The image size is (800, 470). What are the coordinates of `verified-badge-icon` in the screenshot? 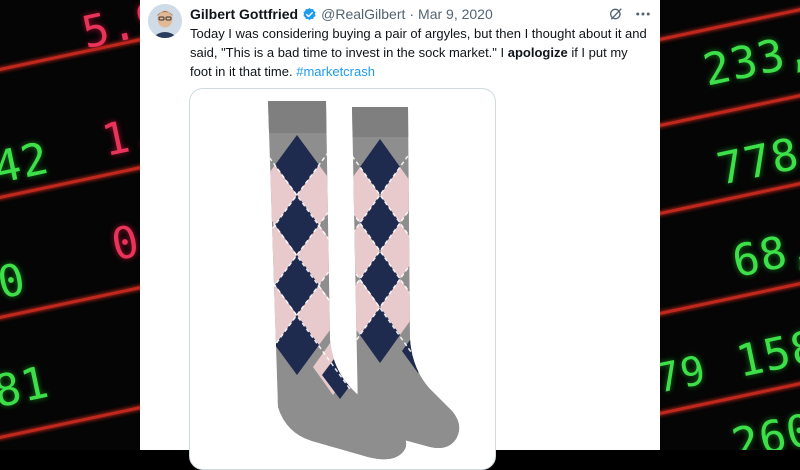 It's located at (309, 14).